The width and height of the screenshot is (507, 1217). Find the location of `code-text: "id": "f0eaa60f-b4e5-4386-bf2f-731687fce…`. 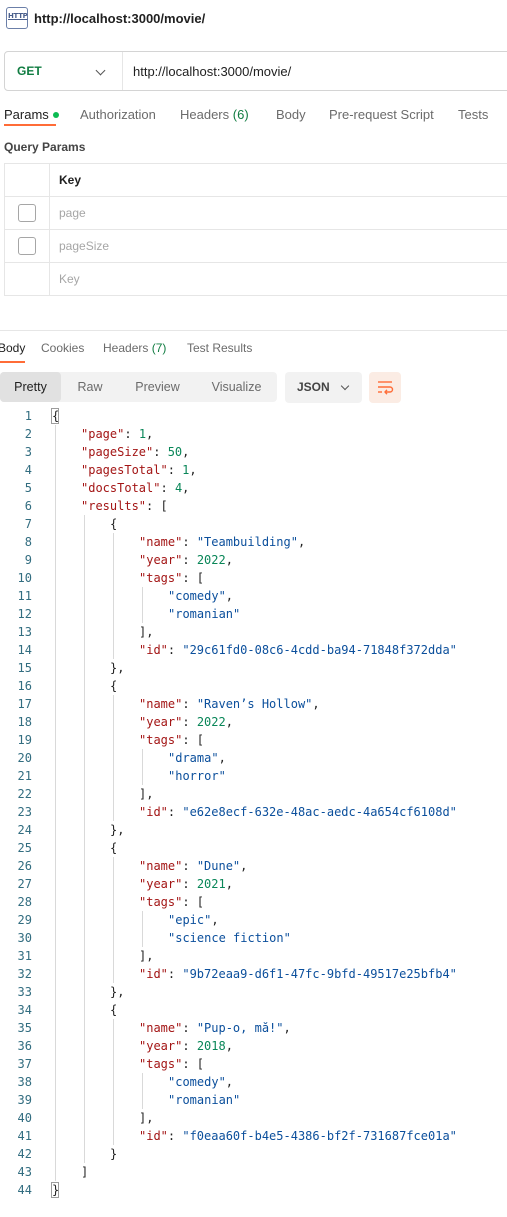

code-text: "id": "f0eaa60f-b4e5-4386-bf2f-731687fce… is located at coordinates (298, 1136).